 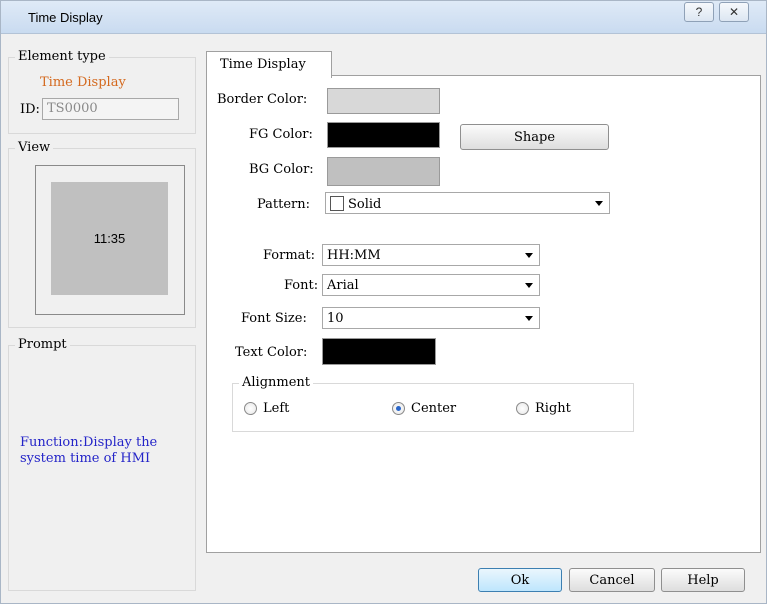 I want to click on time-preview: 11:35, so click(x=109, y=238).